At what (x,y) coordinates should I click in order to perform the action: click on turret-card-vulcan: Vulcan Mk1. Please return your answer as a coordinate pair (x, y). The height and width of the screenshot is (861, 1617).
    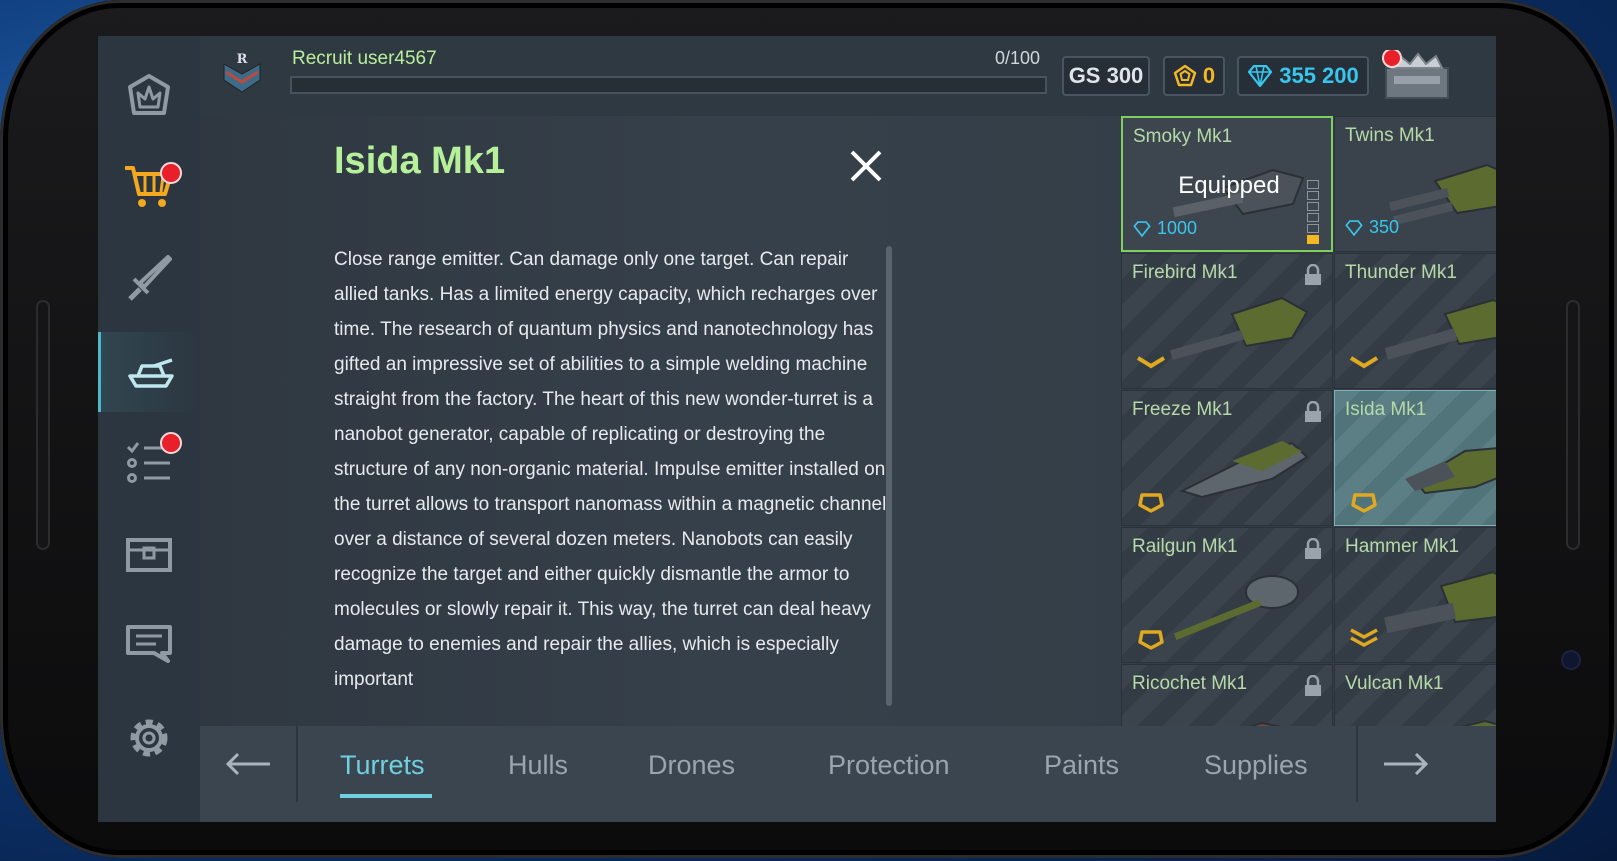
    Looking at the image, I should click on (1415, 695).